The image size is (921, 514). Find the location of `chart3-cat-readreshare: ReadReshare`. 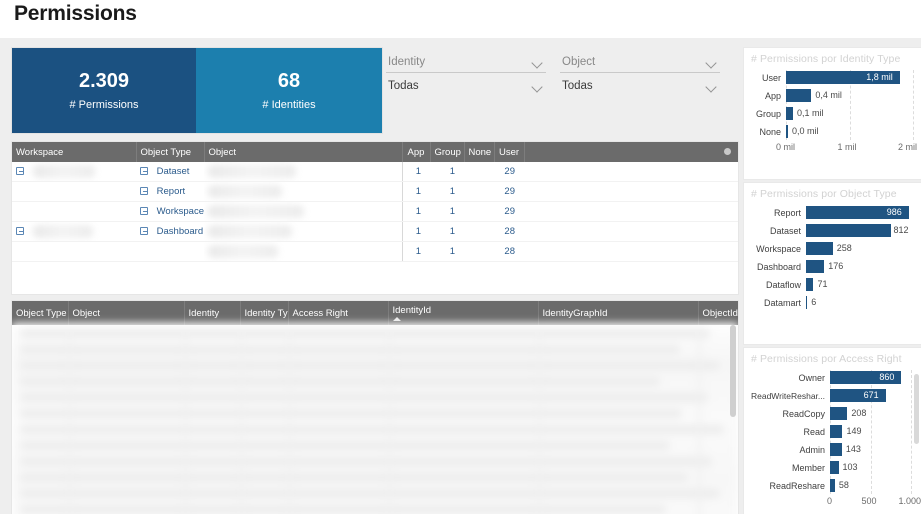

chart3-cat-readreshare: ReadReshare is located at coordinates (797, 485).